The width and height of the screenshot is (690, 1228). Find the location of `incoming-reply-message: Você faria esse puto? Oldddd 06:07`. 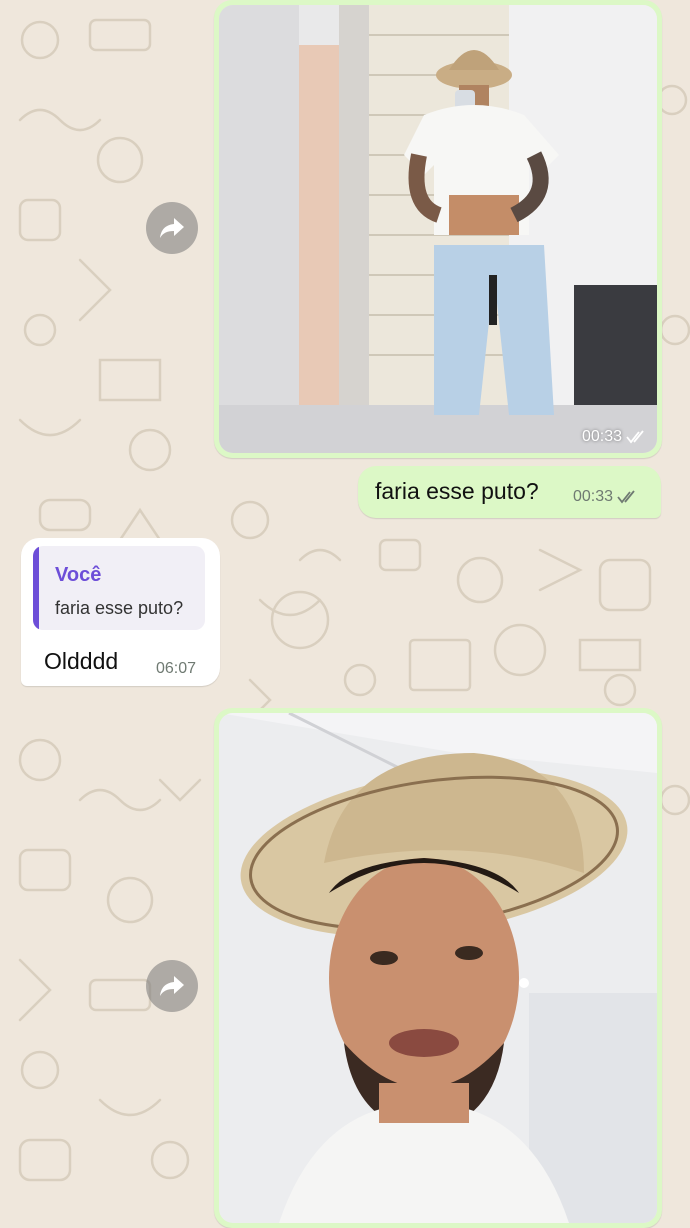

incoming-reply-message: Você faria esse puto? Oldddd 06:07 is located at coordinates (120, 612).